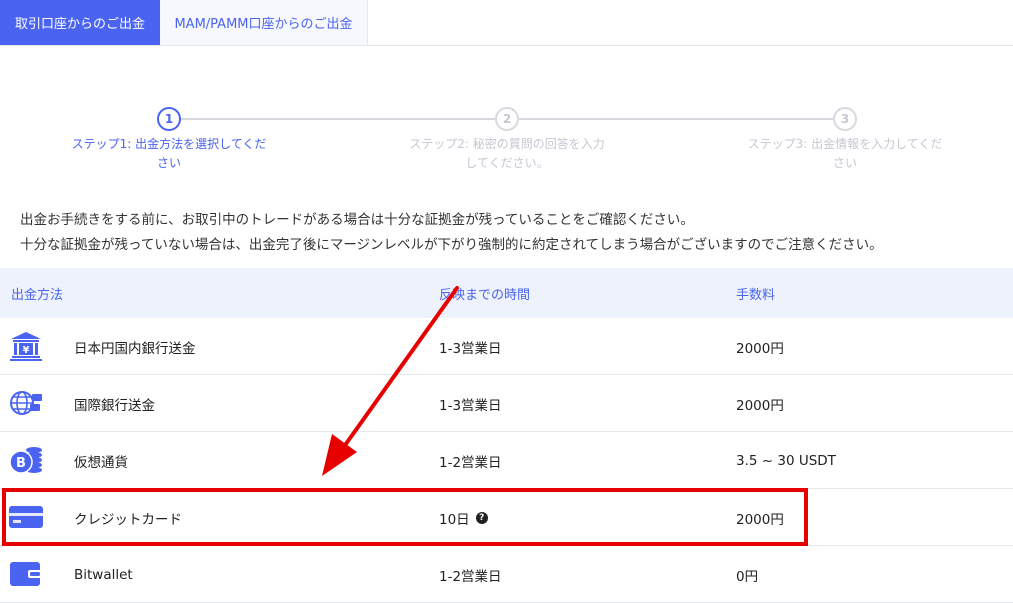  I want to click on step-3-circle: 3, so click(845, 119).